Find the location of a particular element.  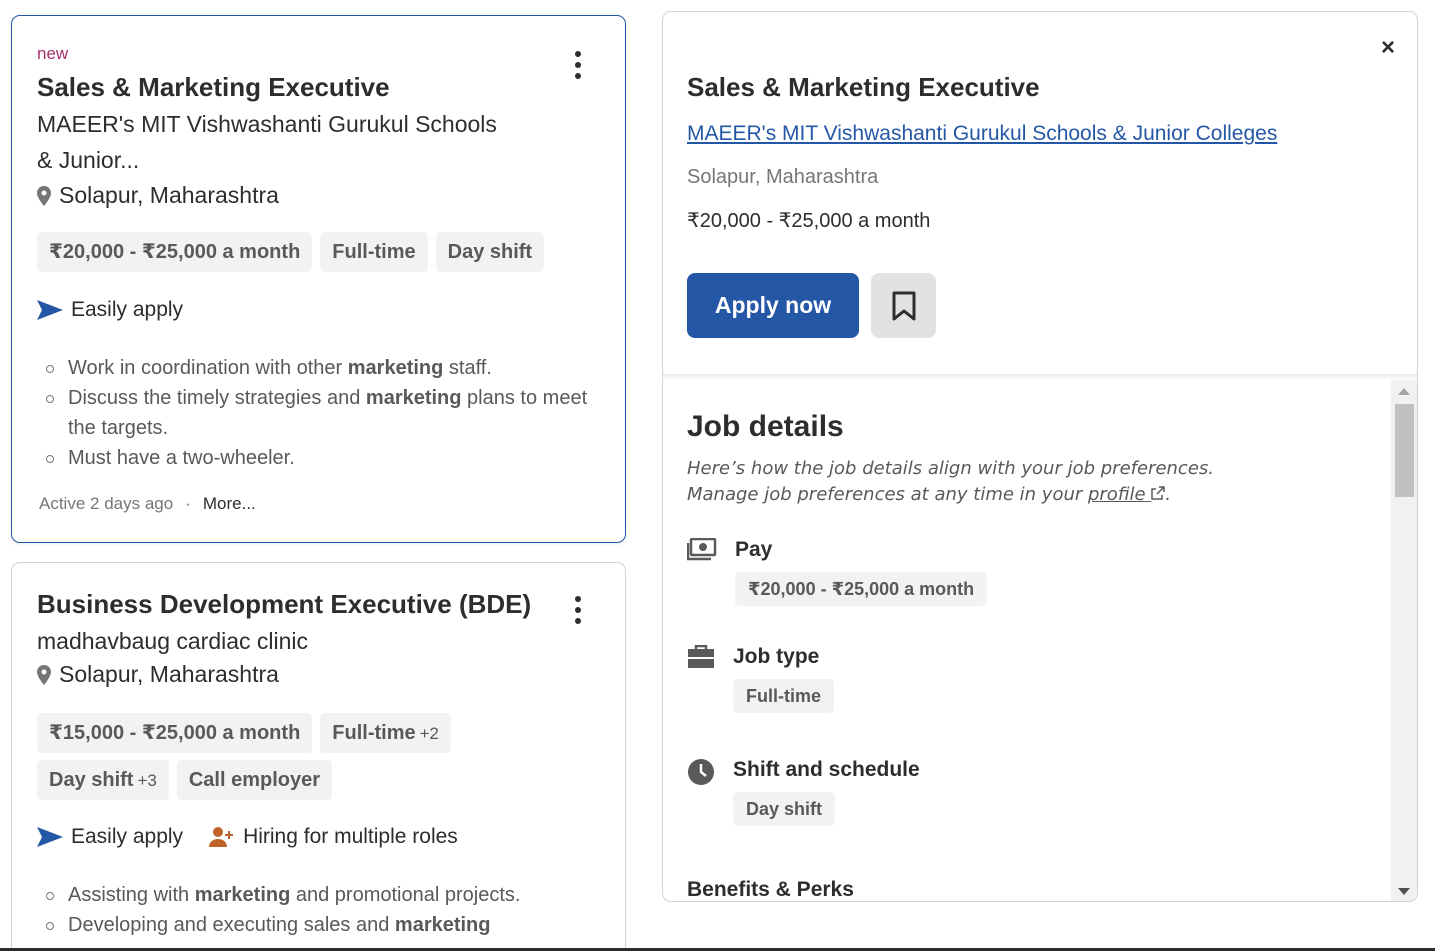

pay-value-tag: ₹20,000 - ₹25,000 a month is located at coordinates (861, 589).